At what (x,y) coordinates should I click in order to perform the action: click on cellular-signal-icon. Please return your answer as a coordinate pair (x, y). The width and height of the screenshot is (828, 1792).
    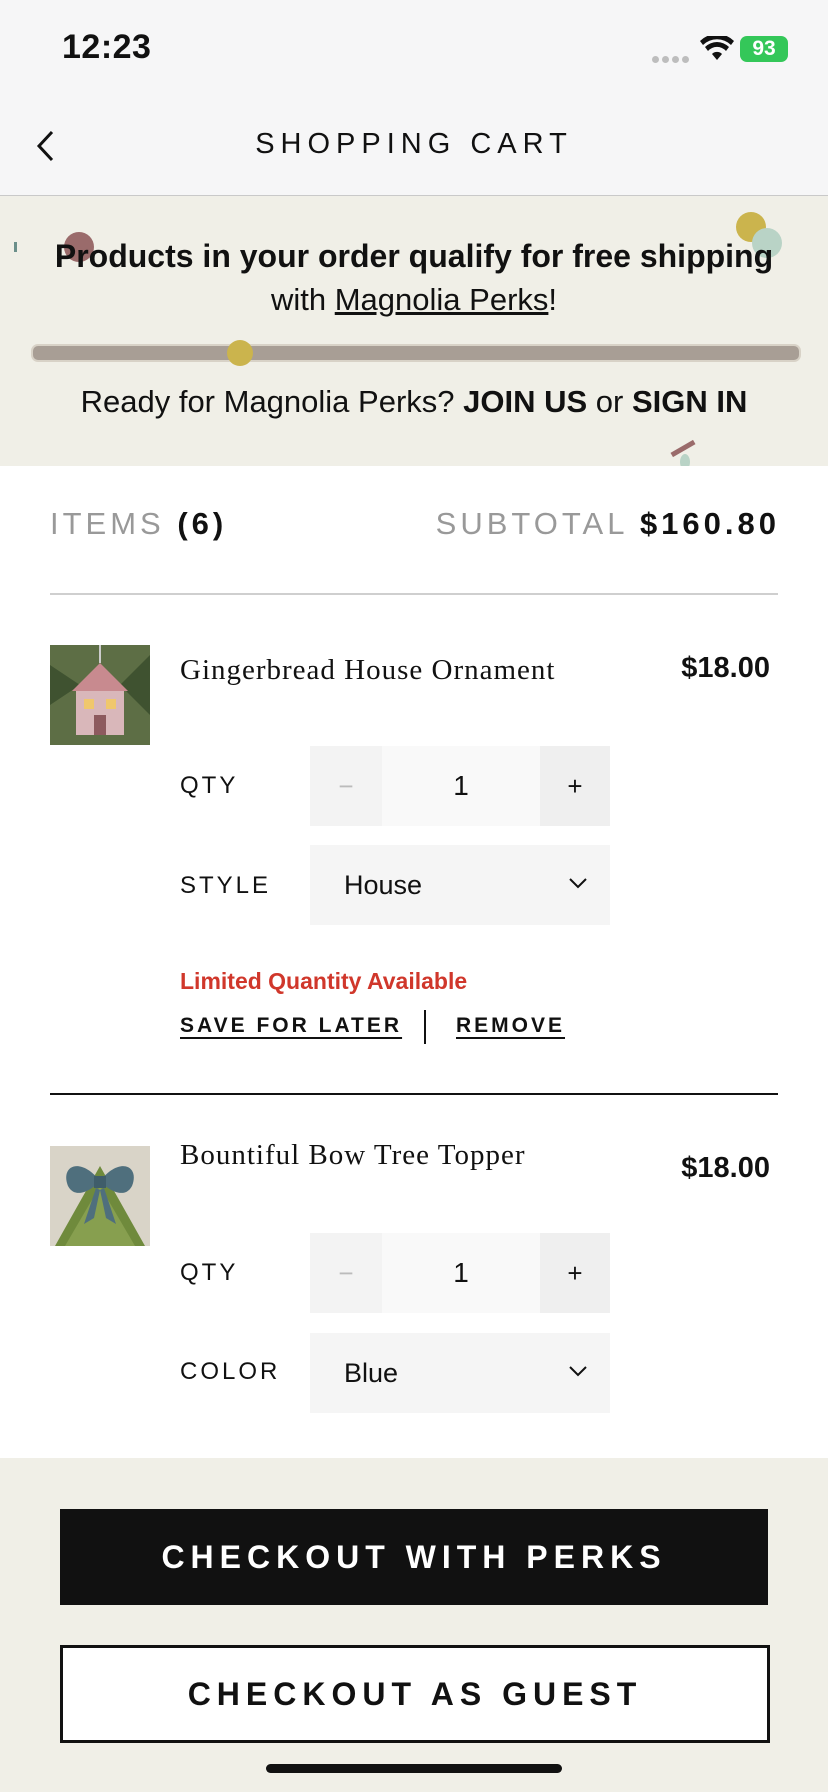
    Looking at the image, I should click on (672, 59).